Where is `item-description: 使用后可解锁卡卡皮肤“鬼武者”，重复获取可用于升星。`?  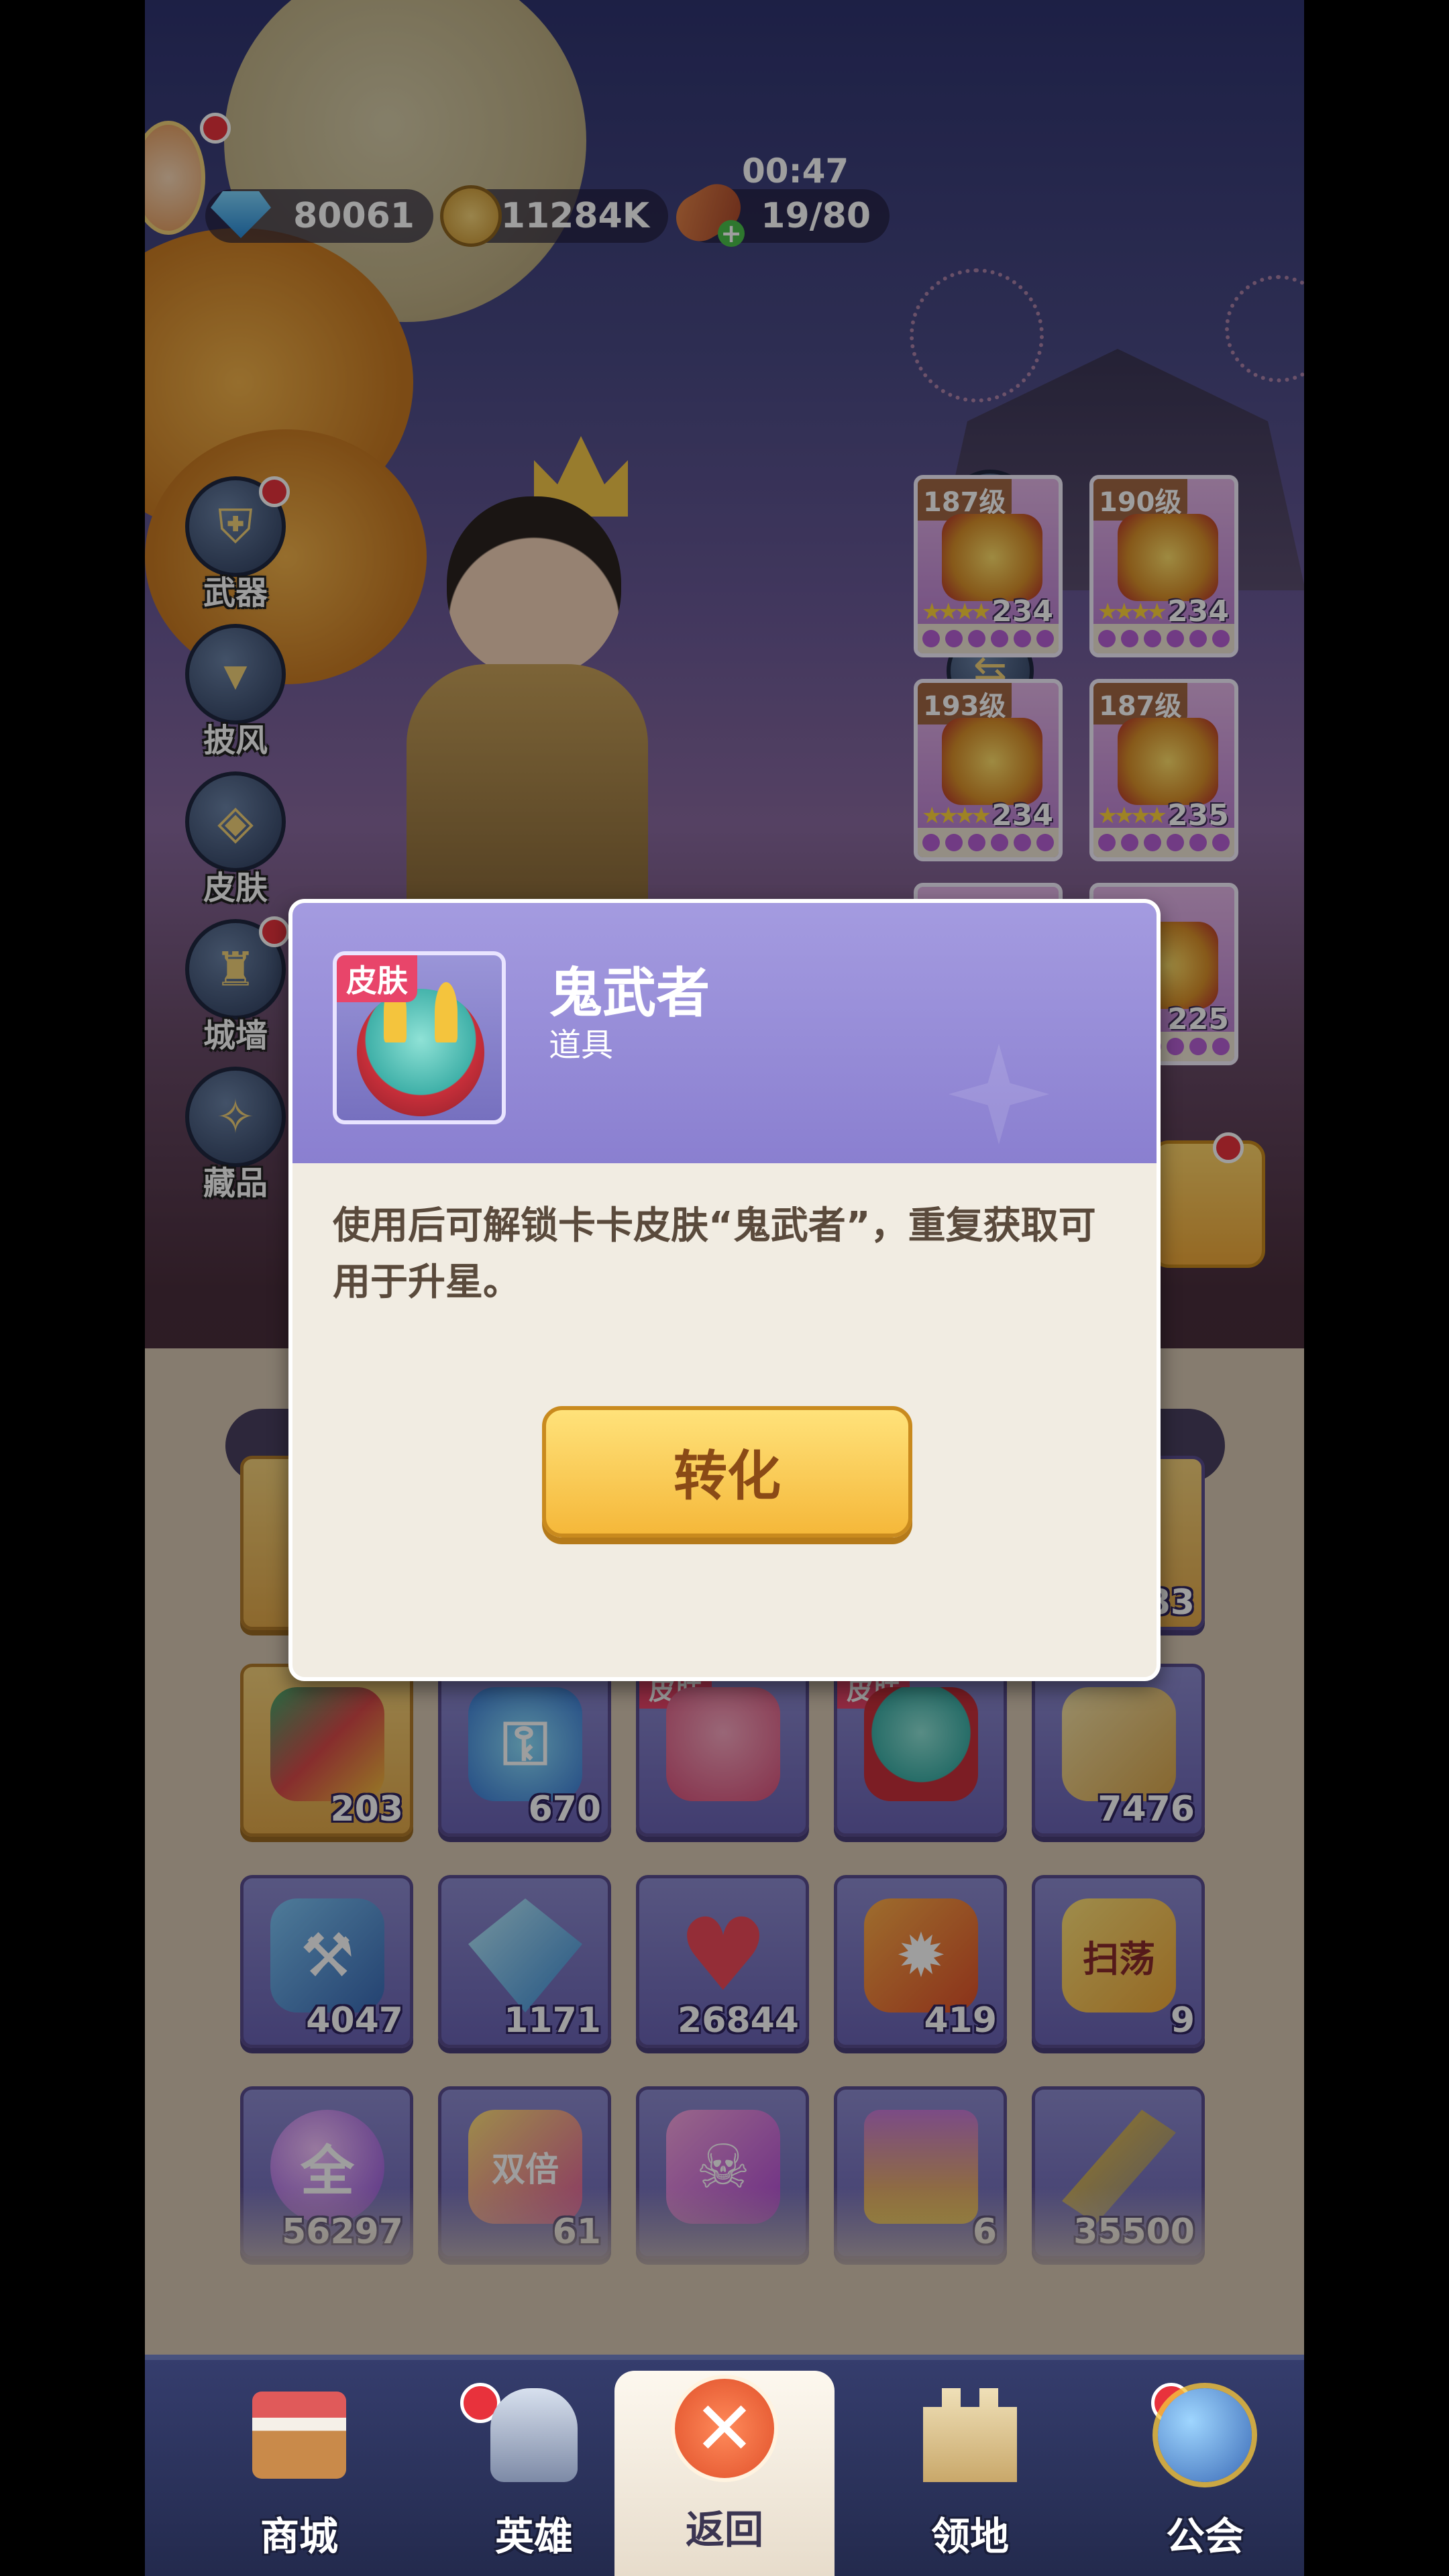
item-description: 使用后可解锁卡卡皮肤“鬼武者”，重复获取可用于升星。 is located at coordinates (714, 1254).